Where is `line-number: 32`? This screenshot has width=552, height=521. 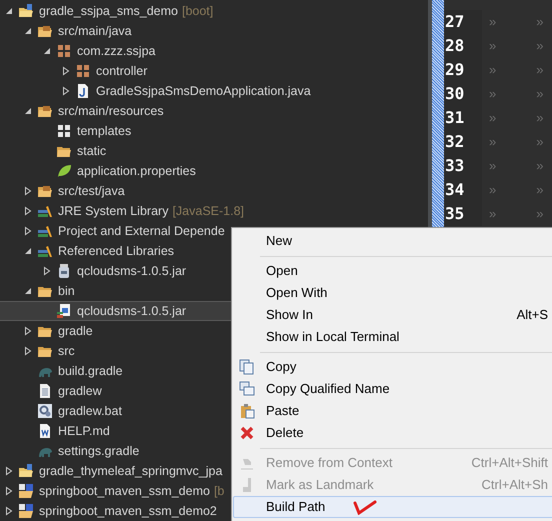
line-number: 32 is located at coordinates (463, 142).